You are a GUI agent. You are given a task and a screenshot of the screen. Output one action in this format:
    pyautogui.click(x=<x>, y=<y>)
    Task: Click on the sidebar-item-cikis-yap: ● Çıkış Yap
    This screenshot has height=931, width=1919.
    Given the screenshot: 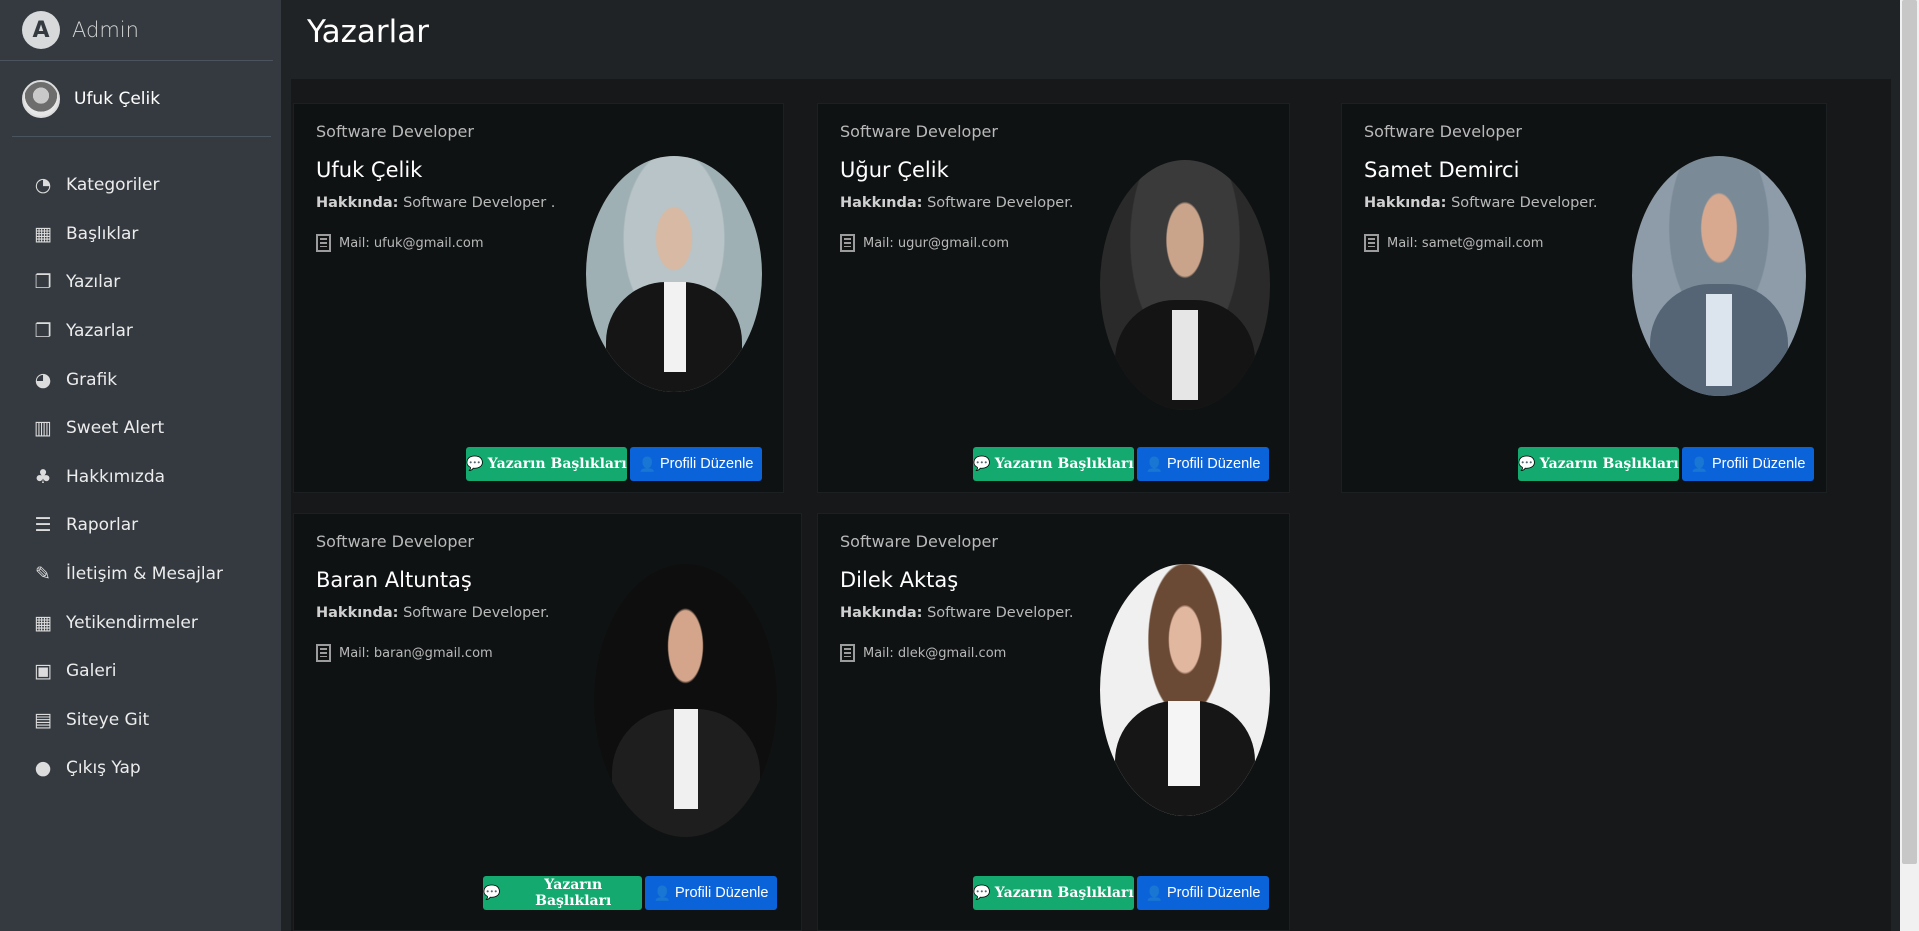 What is the action you would take?
    pyautogui.click(x=140, y=768)
    